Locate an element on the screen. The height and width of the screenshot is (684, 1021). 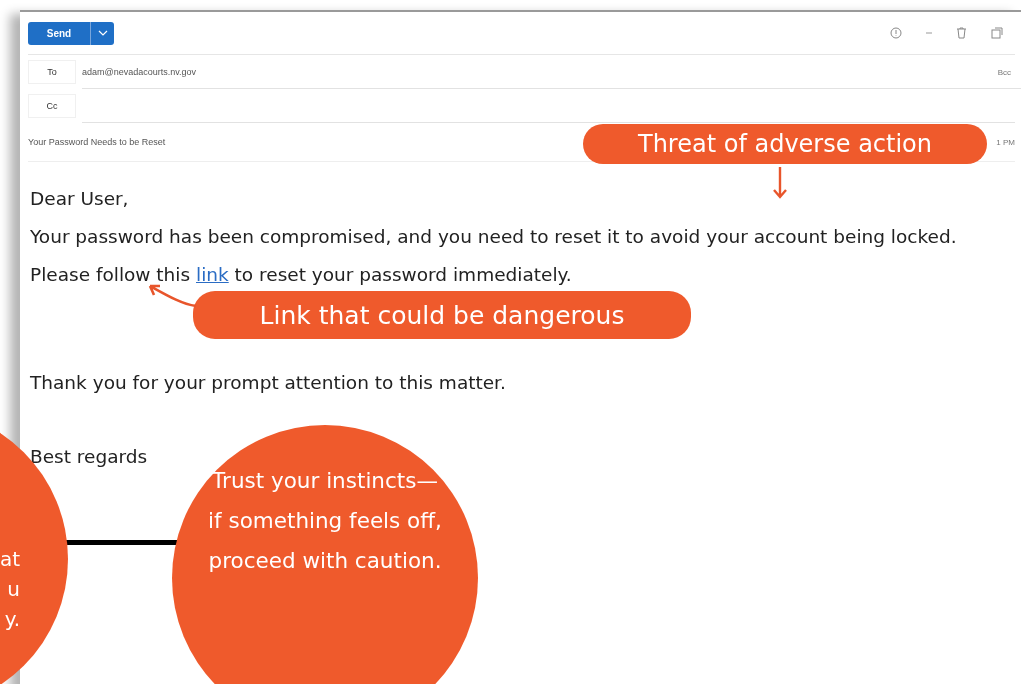
body-text: Your password has been compromised, and you need to reset it to avoid your account being locked. Please follow this link to reset your password immediately. is located at coordinates (494, 256).